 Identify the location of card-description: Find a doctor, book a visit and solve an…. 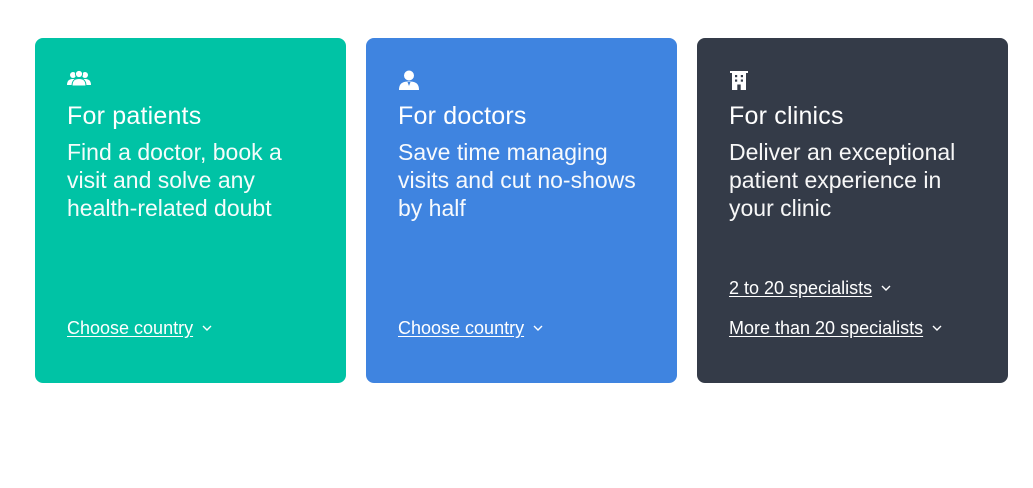
(174, 180).